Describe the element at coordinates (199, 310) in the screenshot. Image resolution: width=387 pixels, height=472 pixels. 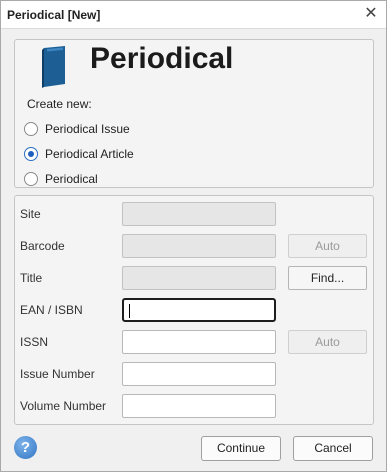
I see `ean-isbn-field` at that location.